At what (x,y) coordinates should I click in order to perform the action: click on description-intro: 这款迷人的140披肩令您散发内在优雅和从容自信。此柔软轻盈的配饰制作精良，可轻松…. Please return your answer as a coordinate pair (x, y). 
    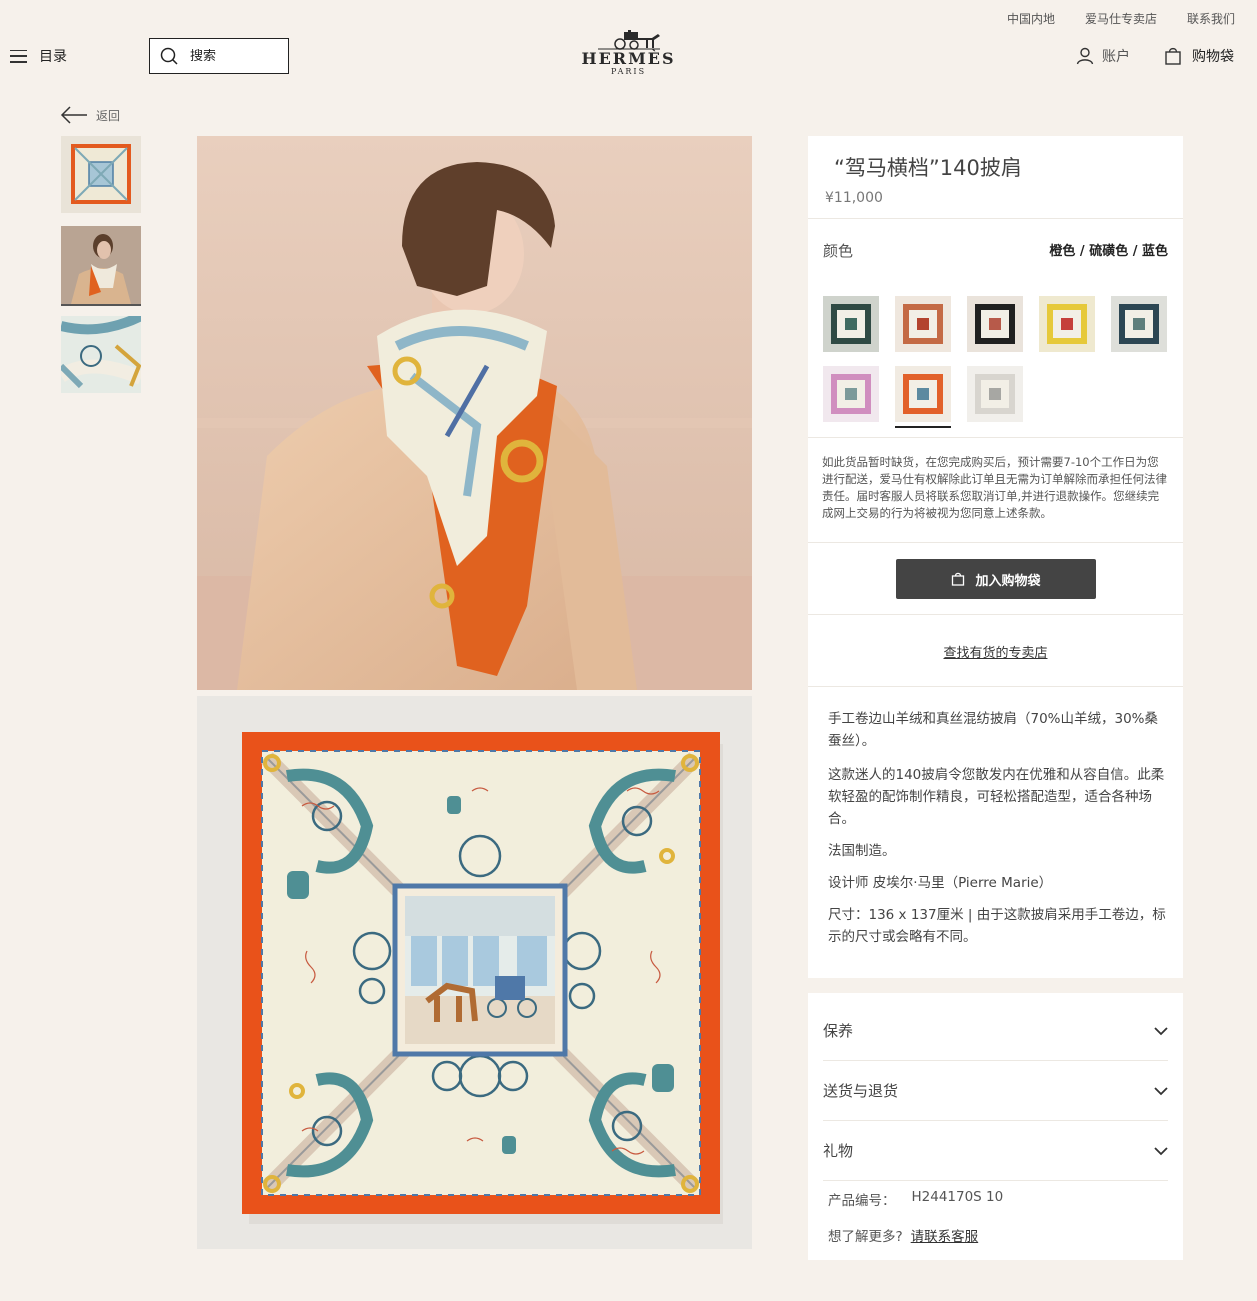
    Looking at the image, I should click on (996, 797).